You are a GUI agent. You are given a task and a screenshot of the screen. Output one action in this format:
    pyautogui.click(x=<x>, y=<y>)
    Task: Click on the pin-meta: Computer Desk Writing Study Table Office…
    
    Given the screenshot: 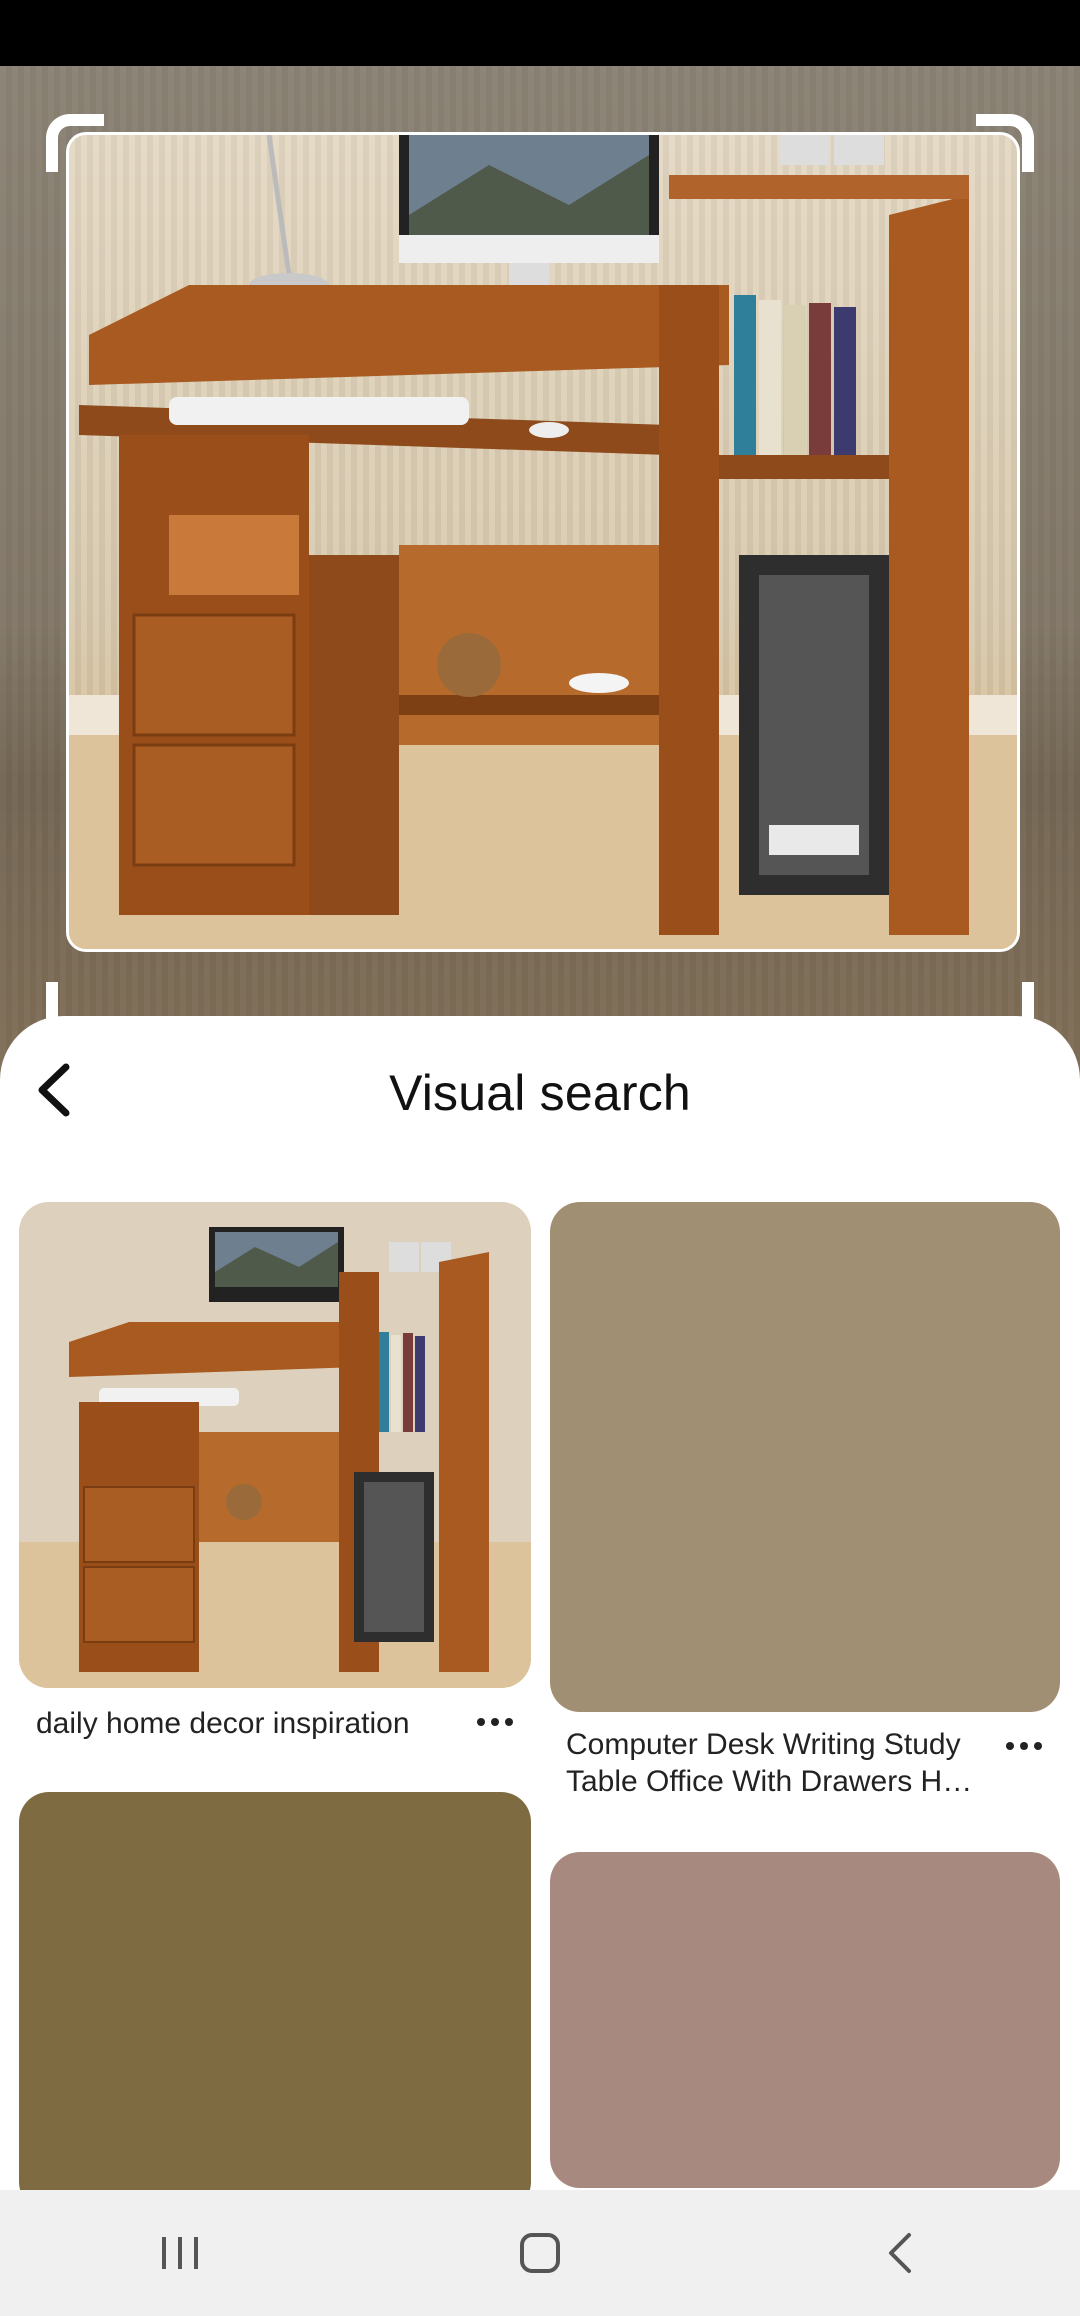 What is the action you would take?
    pyautogui.click(x=805, y=1760)
    